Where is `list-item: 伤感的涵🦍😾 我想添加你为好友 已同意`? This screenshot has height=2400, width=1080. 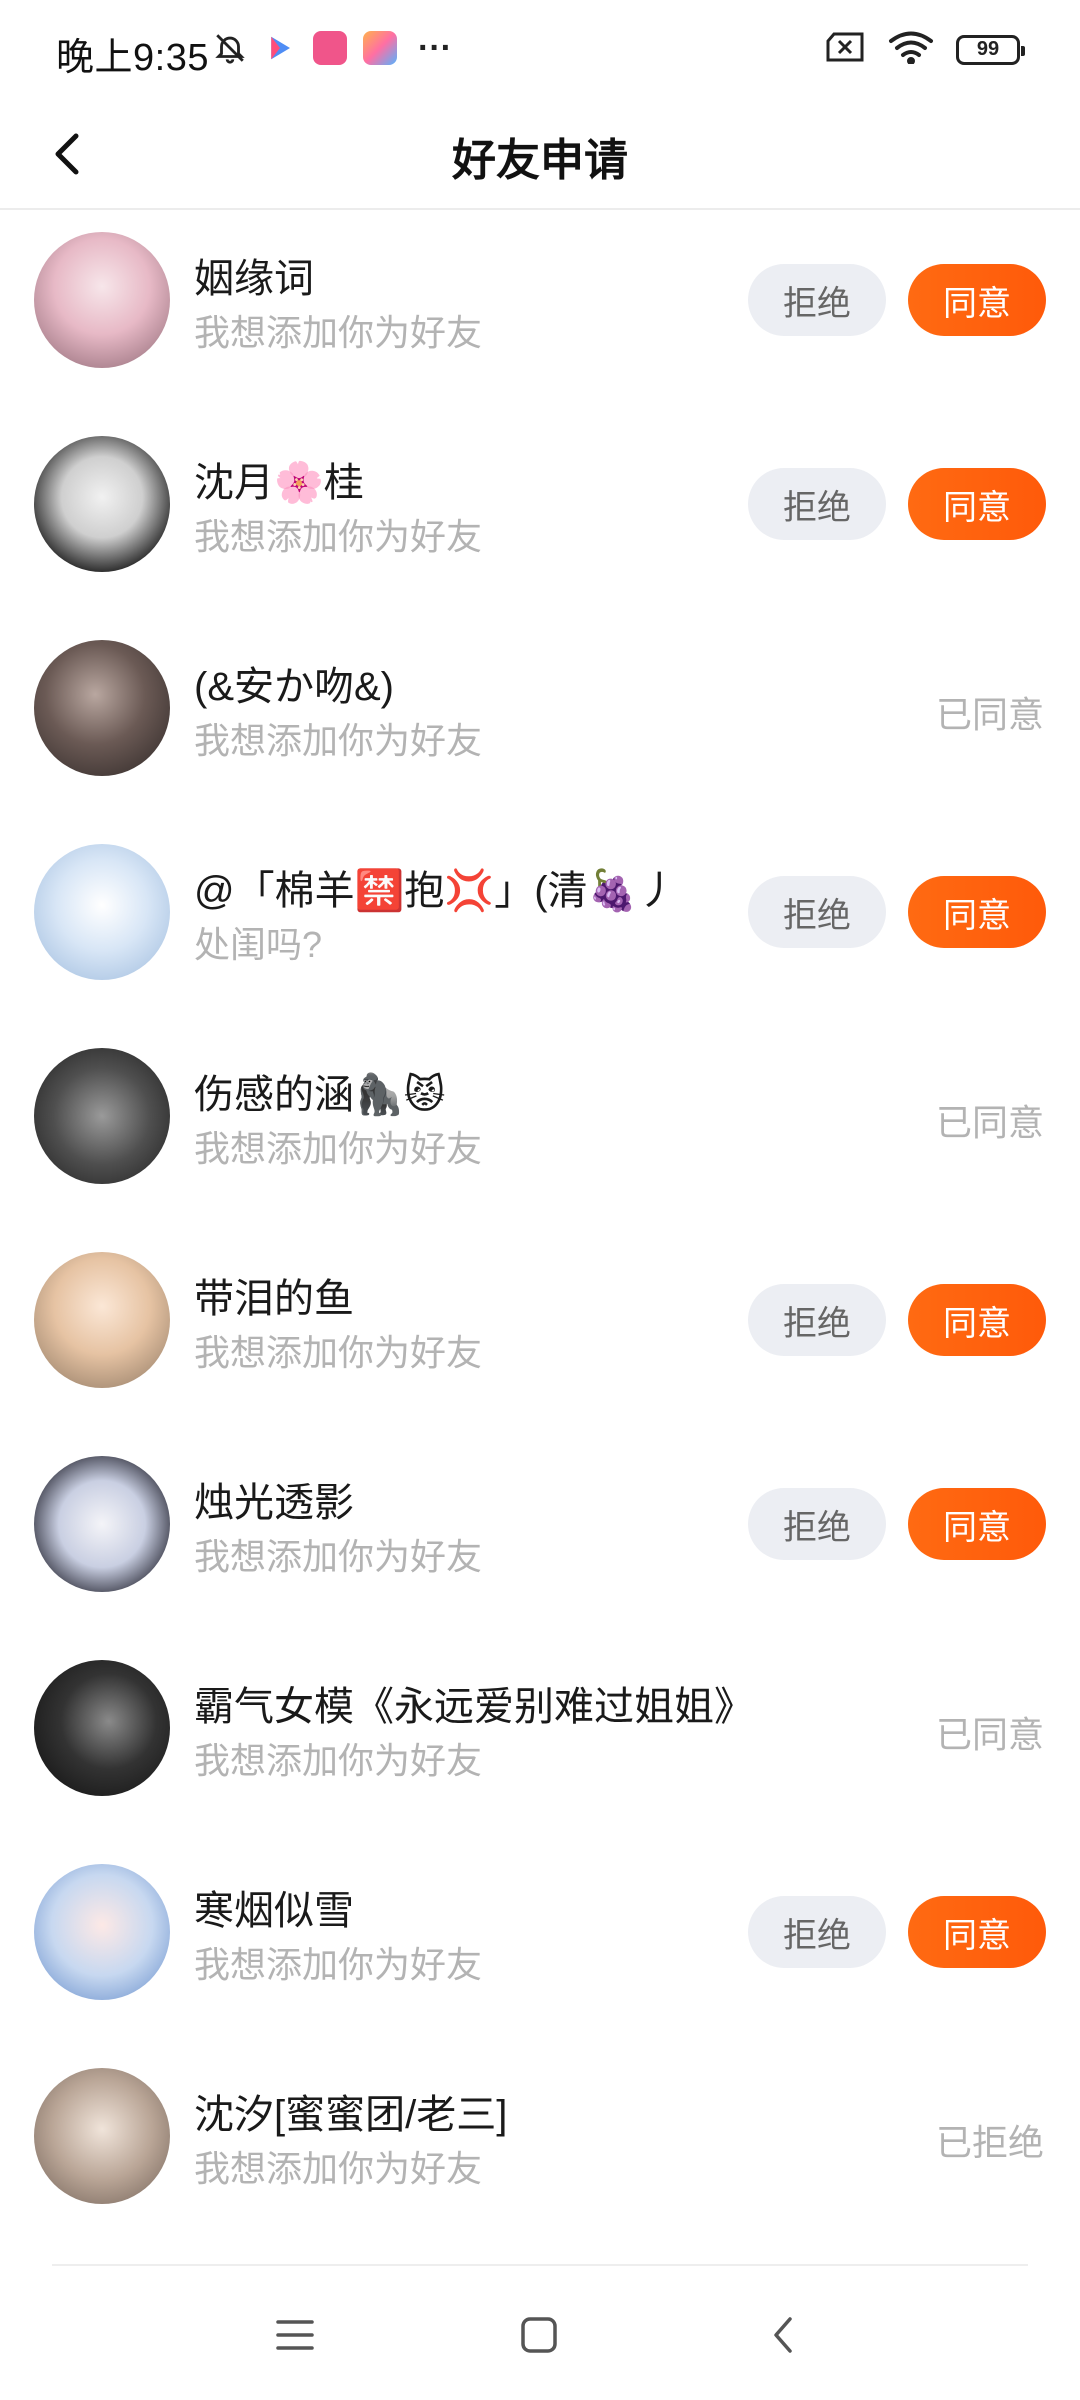 list-item: 伤感的涵🦍😾 我想添加你为好友 已同意 is located at coordinates (540, 1130).